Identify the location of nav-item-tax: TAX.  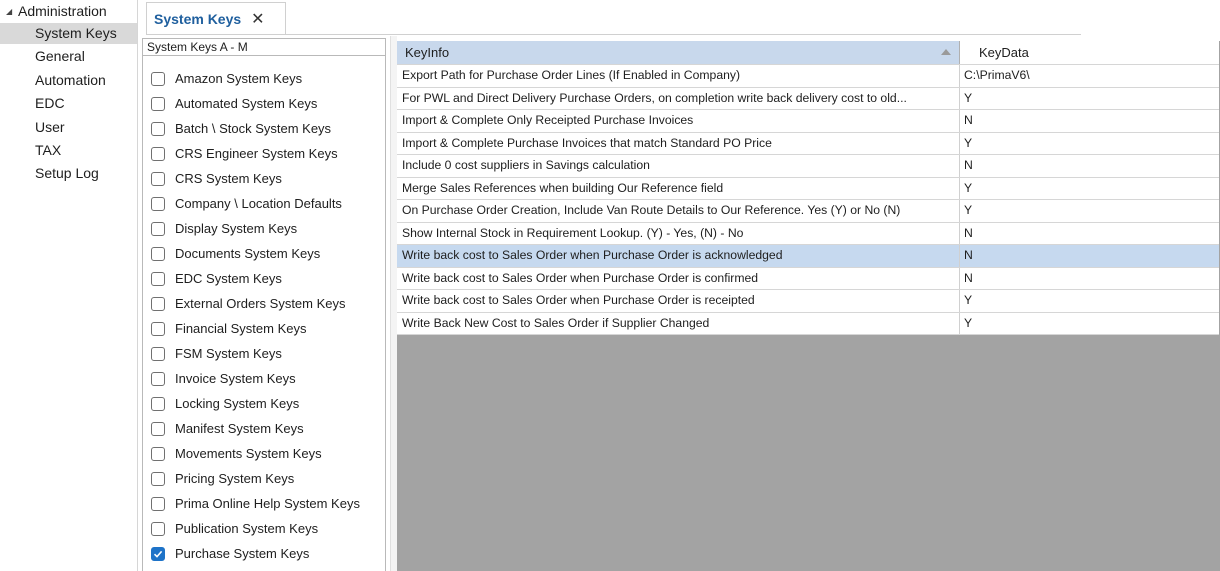
(68, 150).